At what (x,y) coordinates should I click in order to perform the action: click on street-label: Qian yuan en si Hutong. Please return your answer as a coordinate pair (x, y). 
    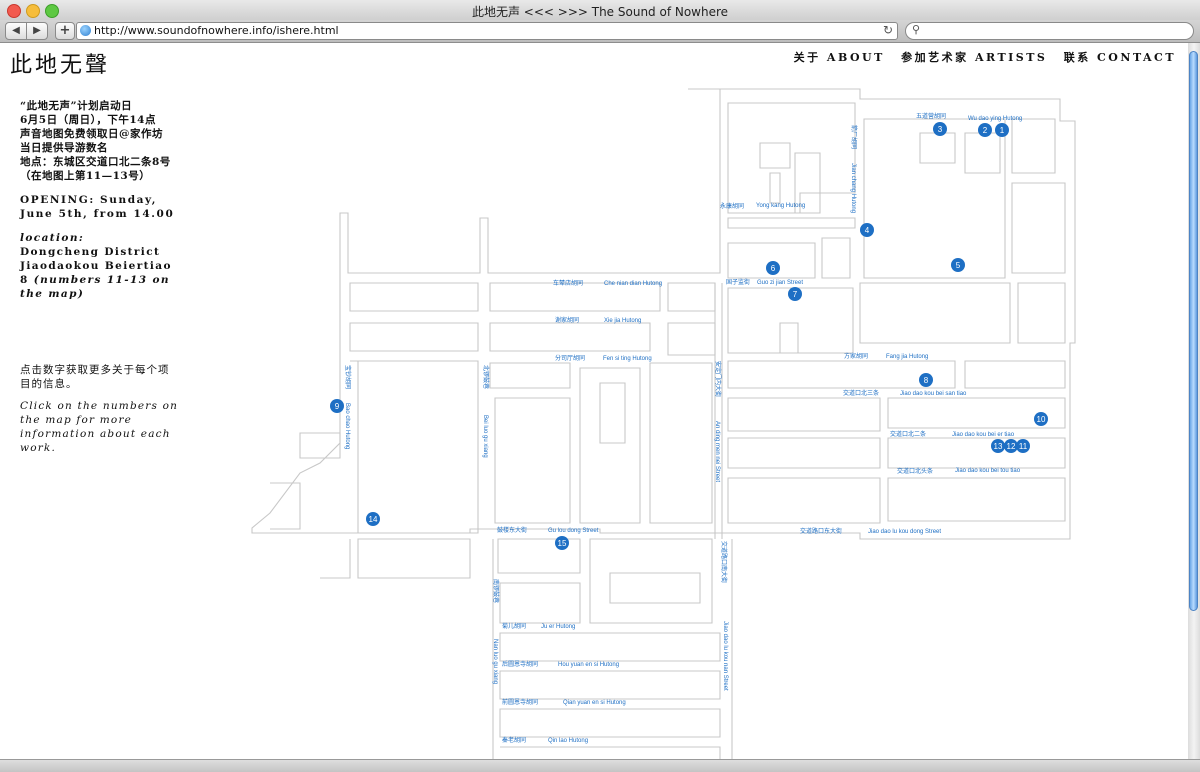
    Looking at the image, I should click on (594, 703).